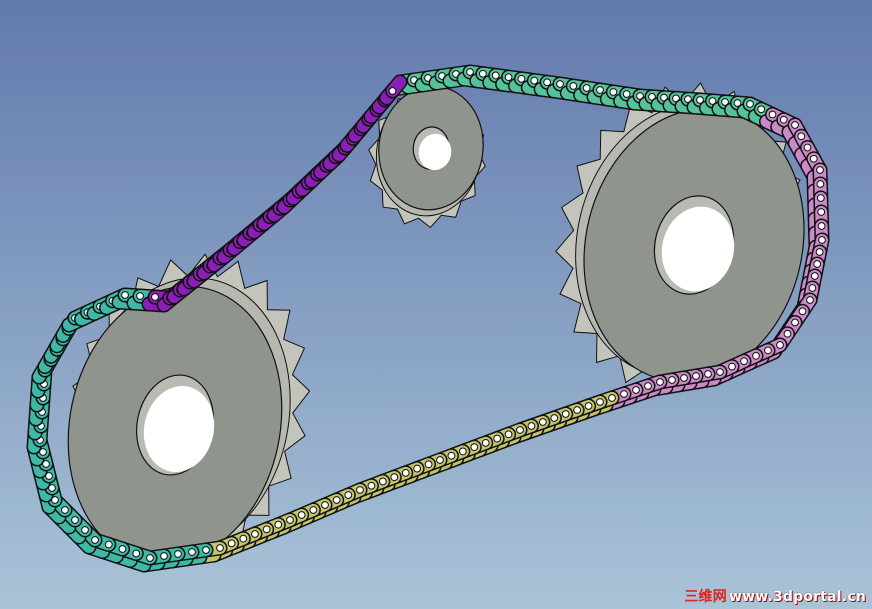 Image resolution: width=872 pixels, height=609 pixels. Describe the element at coordinates (705, 597) in the screenshot. I see `watermark-cn: 三维网` at that location.